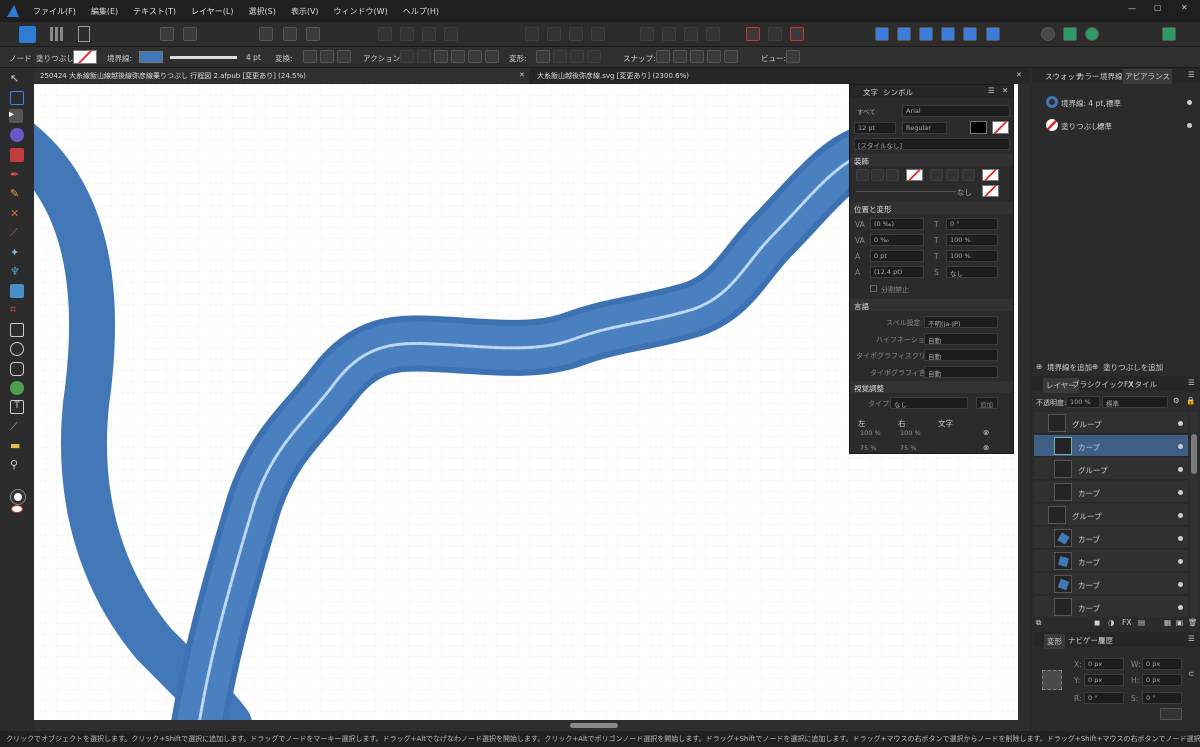  I want to click on add-stroke-button: ⊕ 境界線を追加, so click(1066, 367).